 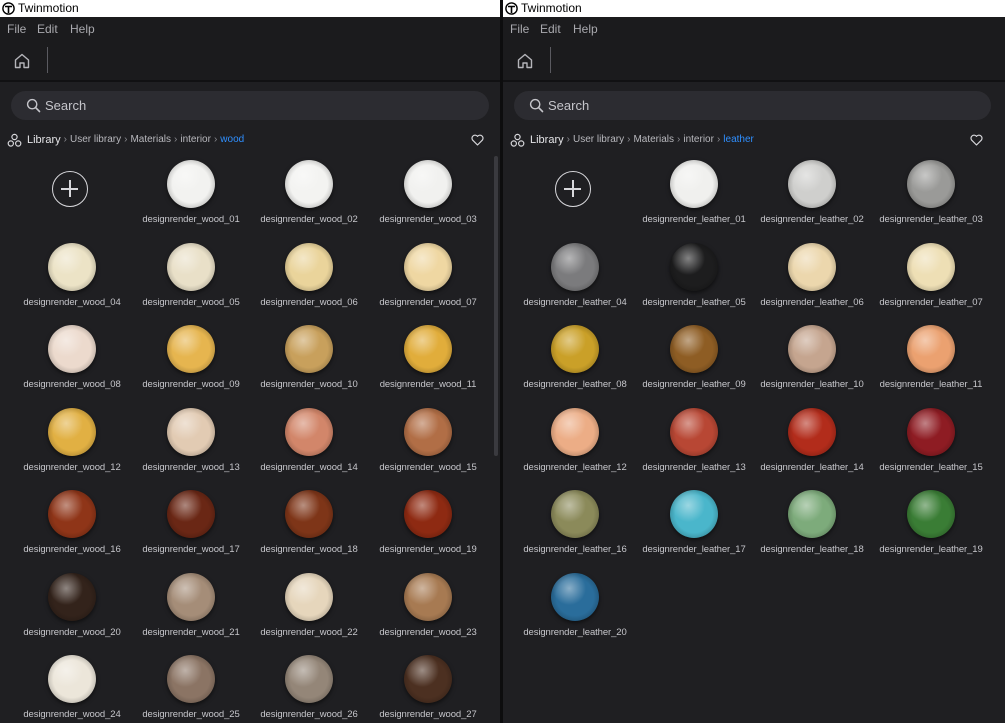 I want to click on breadcrumb-item: wood, so click(x=232, y=139).